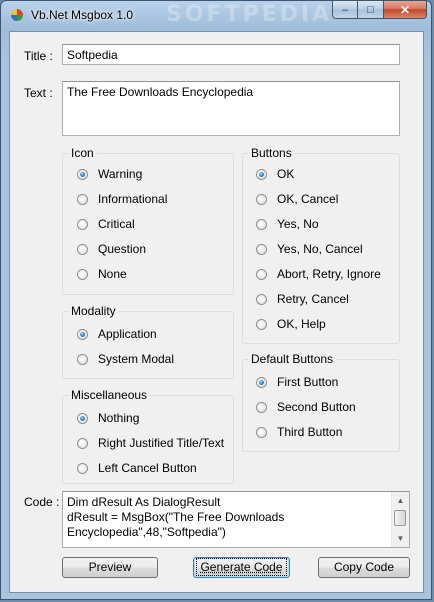 The width and height of the screenshot is (434, 602). I want to click on modality-group-title: Modality, so click(93, 311).